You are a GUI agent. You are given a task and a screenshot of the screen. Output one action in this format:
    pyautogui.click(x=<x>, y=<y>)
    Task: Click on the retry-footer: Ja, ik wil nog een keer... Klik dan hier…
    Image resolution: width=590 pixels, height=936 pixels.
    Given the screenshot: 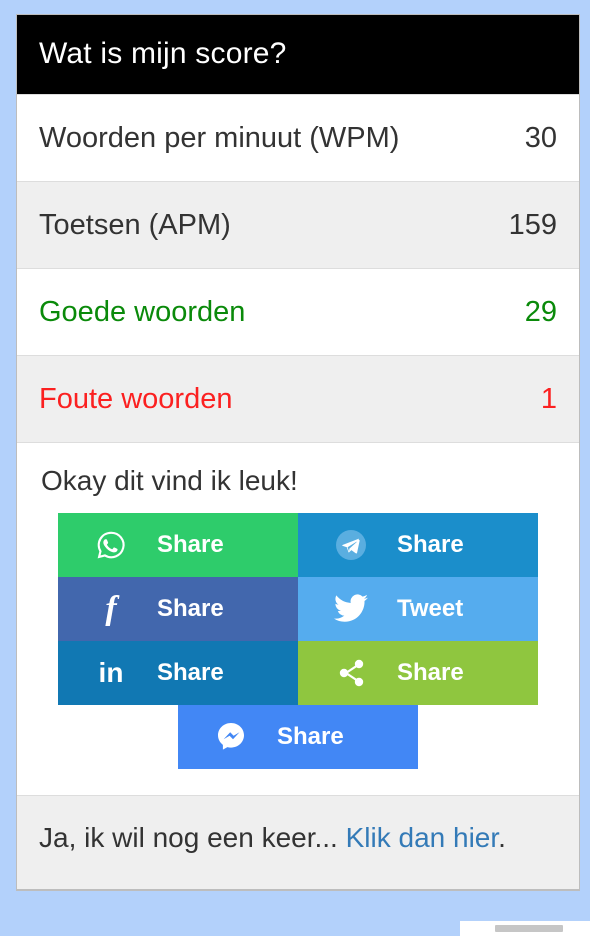 What is the action you would take?
    pyautogui.click(x=298, y=842)
    